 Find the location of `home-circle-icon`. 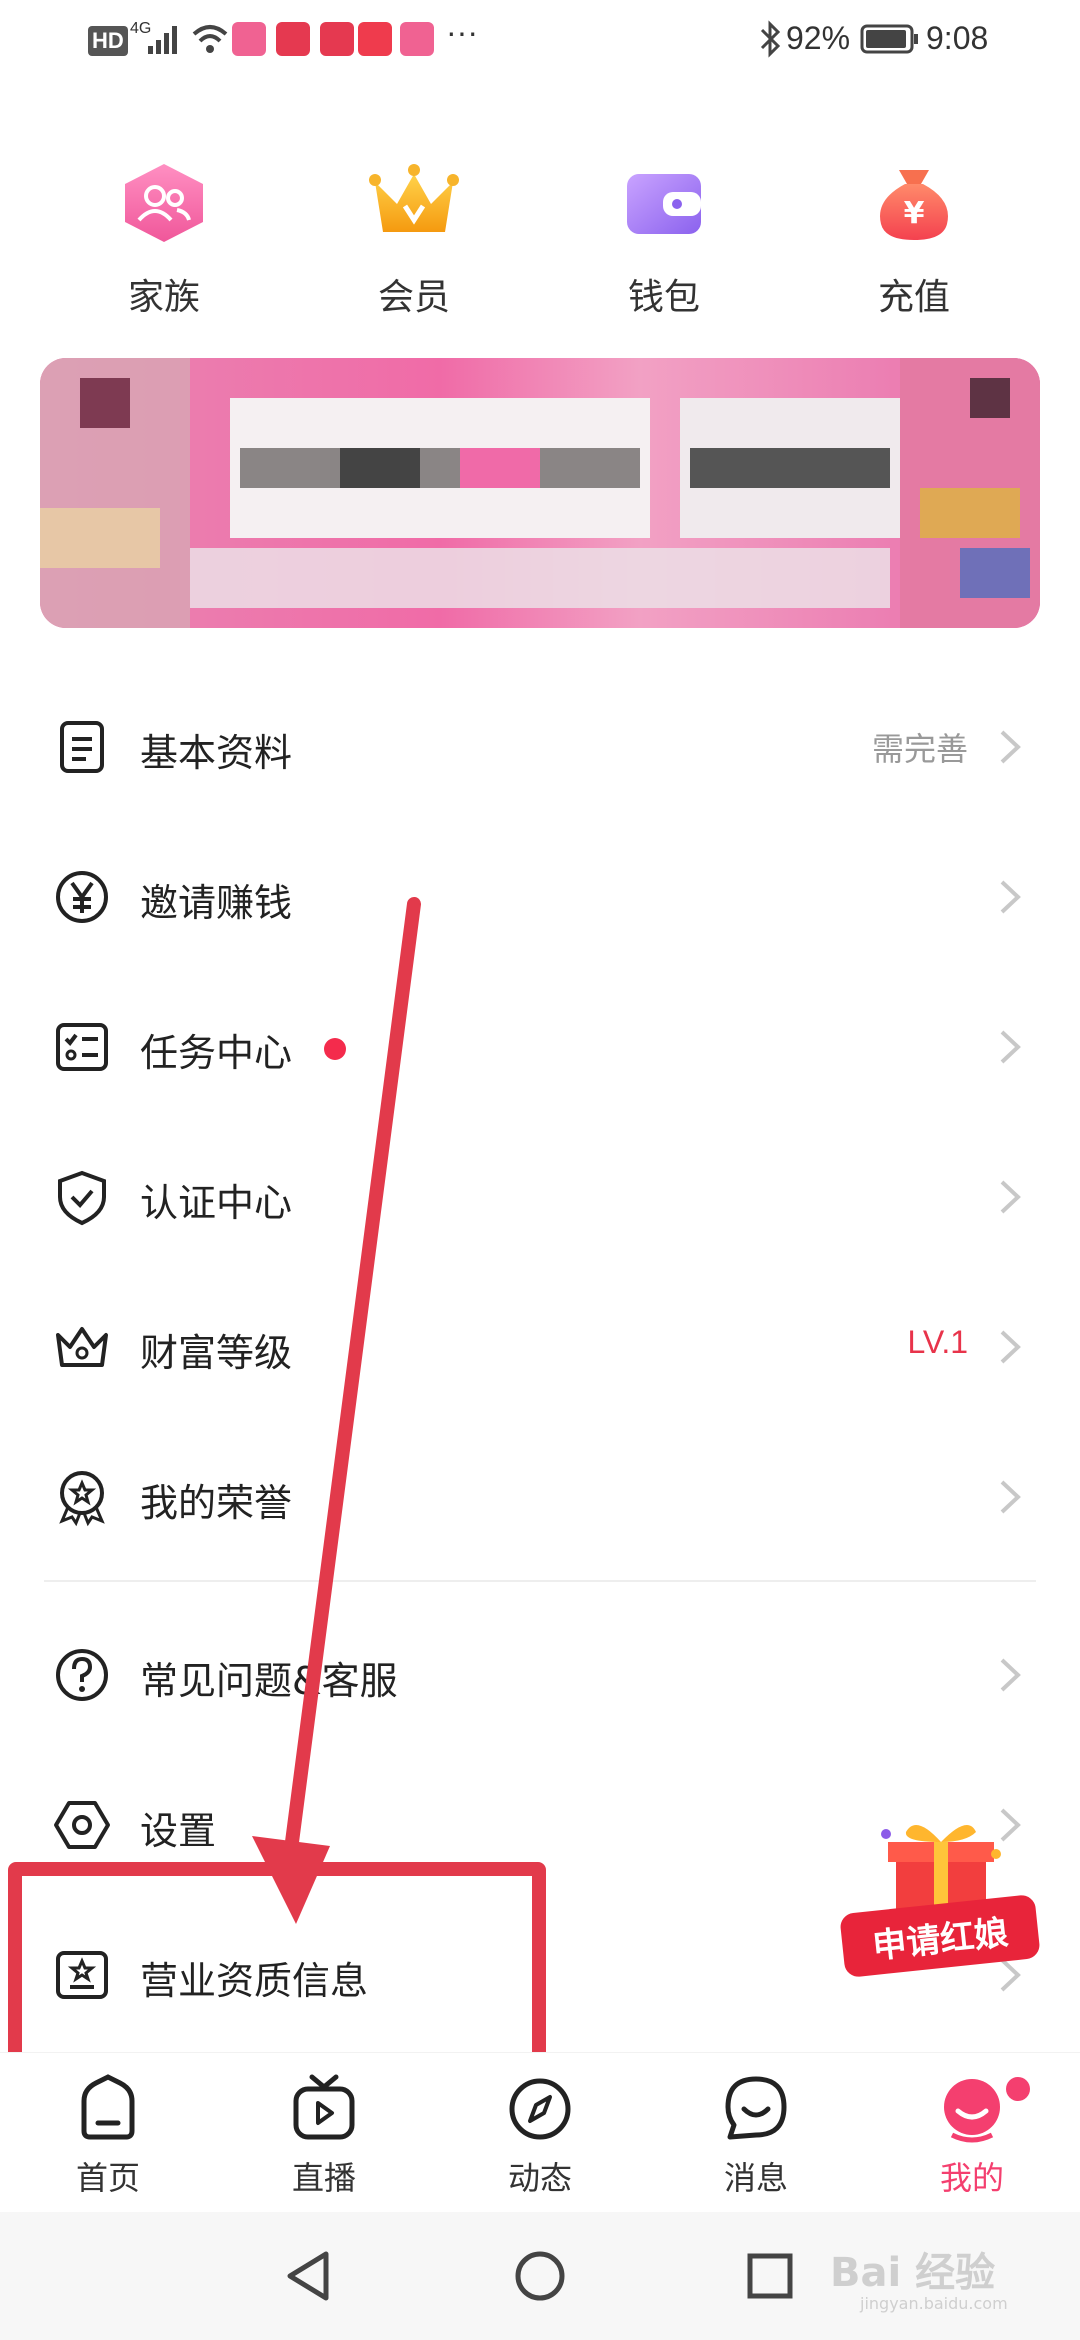

home-circle-icon is located at coordinates (540, 2276).